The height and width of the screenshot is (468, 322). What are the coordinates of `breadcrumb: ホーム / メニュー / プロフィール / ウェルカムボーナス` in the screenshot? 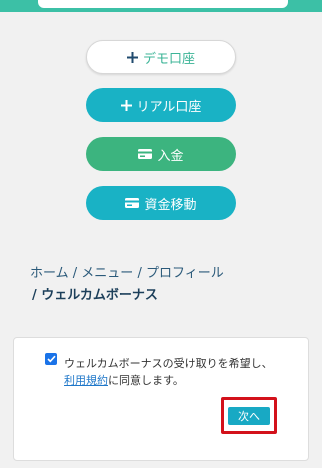 It's located at (165, 285).